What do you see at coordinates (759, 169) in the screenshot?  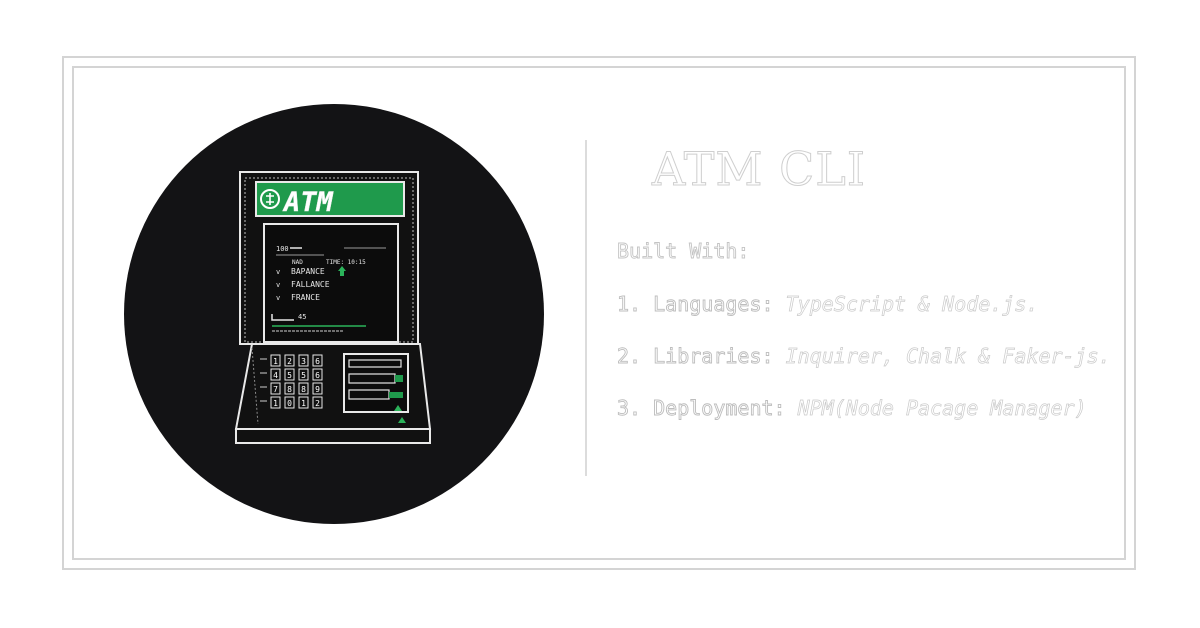 I see `page-title: ATM CLI` at bounding box center [759, 169].